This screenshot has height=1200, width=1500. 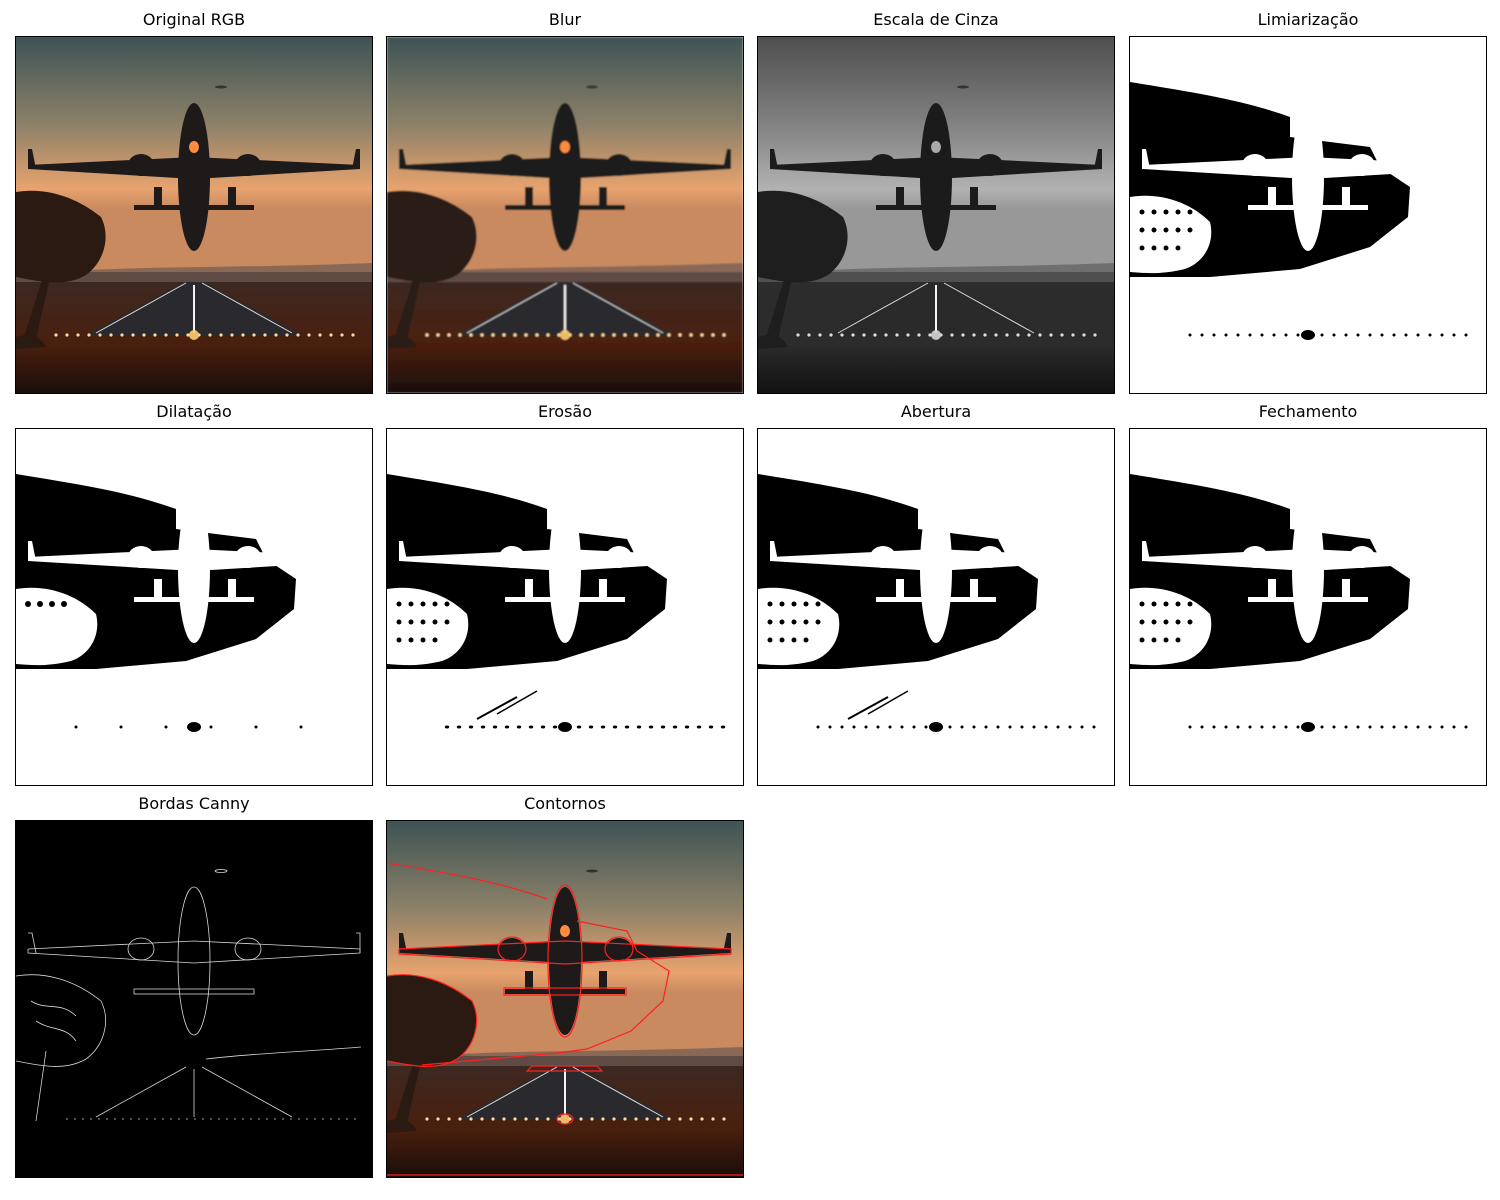 I want to click on contours-image, so click(x=565, y=999).